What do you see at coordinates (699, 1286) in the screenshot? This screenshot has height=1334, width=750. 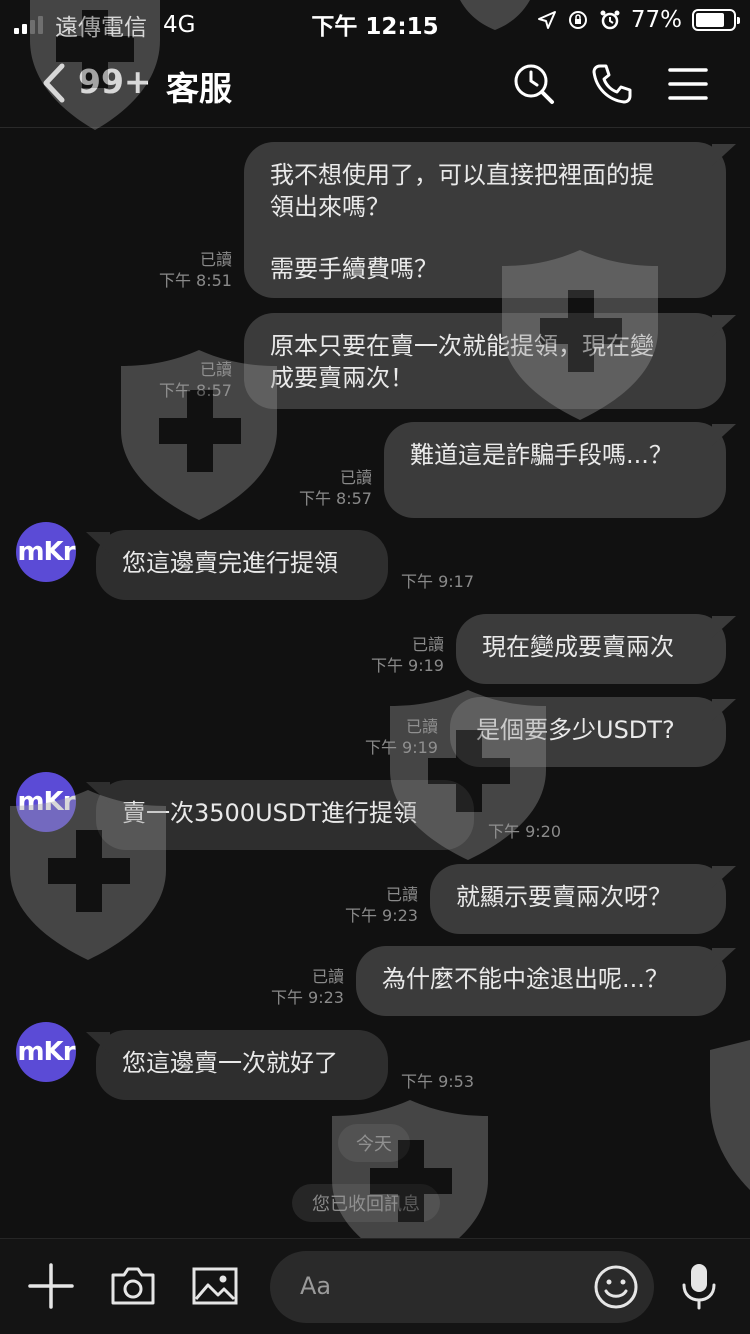 I see `microphone-icon` at bounding box center [699, 1286].